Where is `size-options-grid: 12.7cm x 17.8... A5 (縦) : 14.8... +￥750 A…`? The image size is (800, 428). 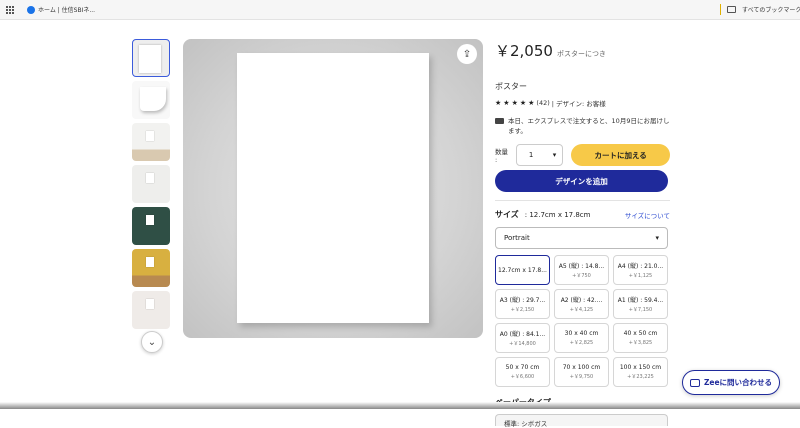 size-options-grid: 12.7cm x 17.8... A5 (縦) : 14.8... +￥750 A… is located at coordinates (582, 321).